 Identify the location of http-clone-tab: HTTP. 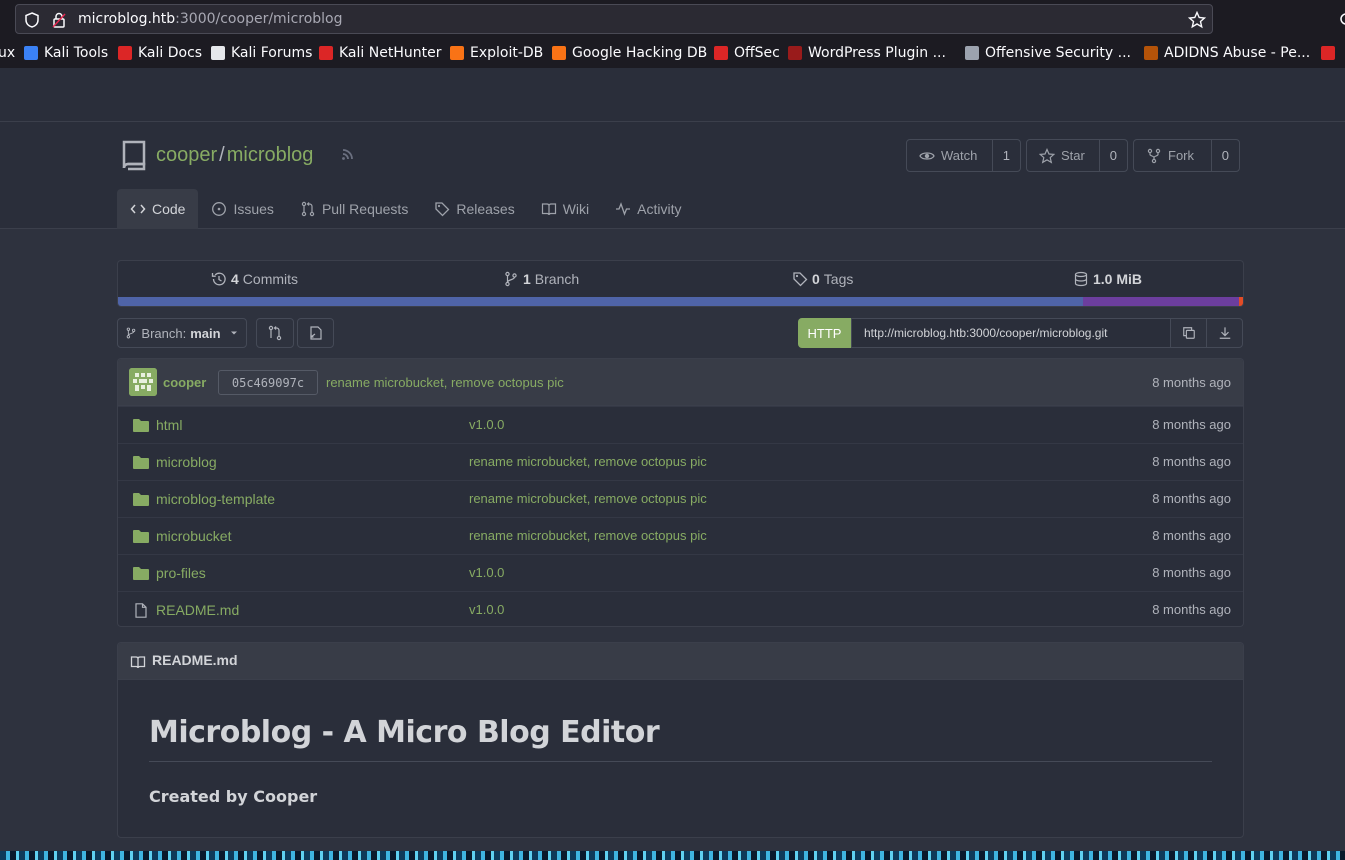
(824, 333).